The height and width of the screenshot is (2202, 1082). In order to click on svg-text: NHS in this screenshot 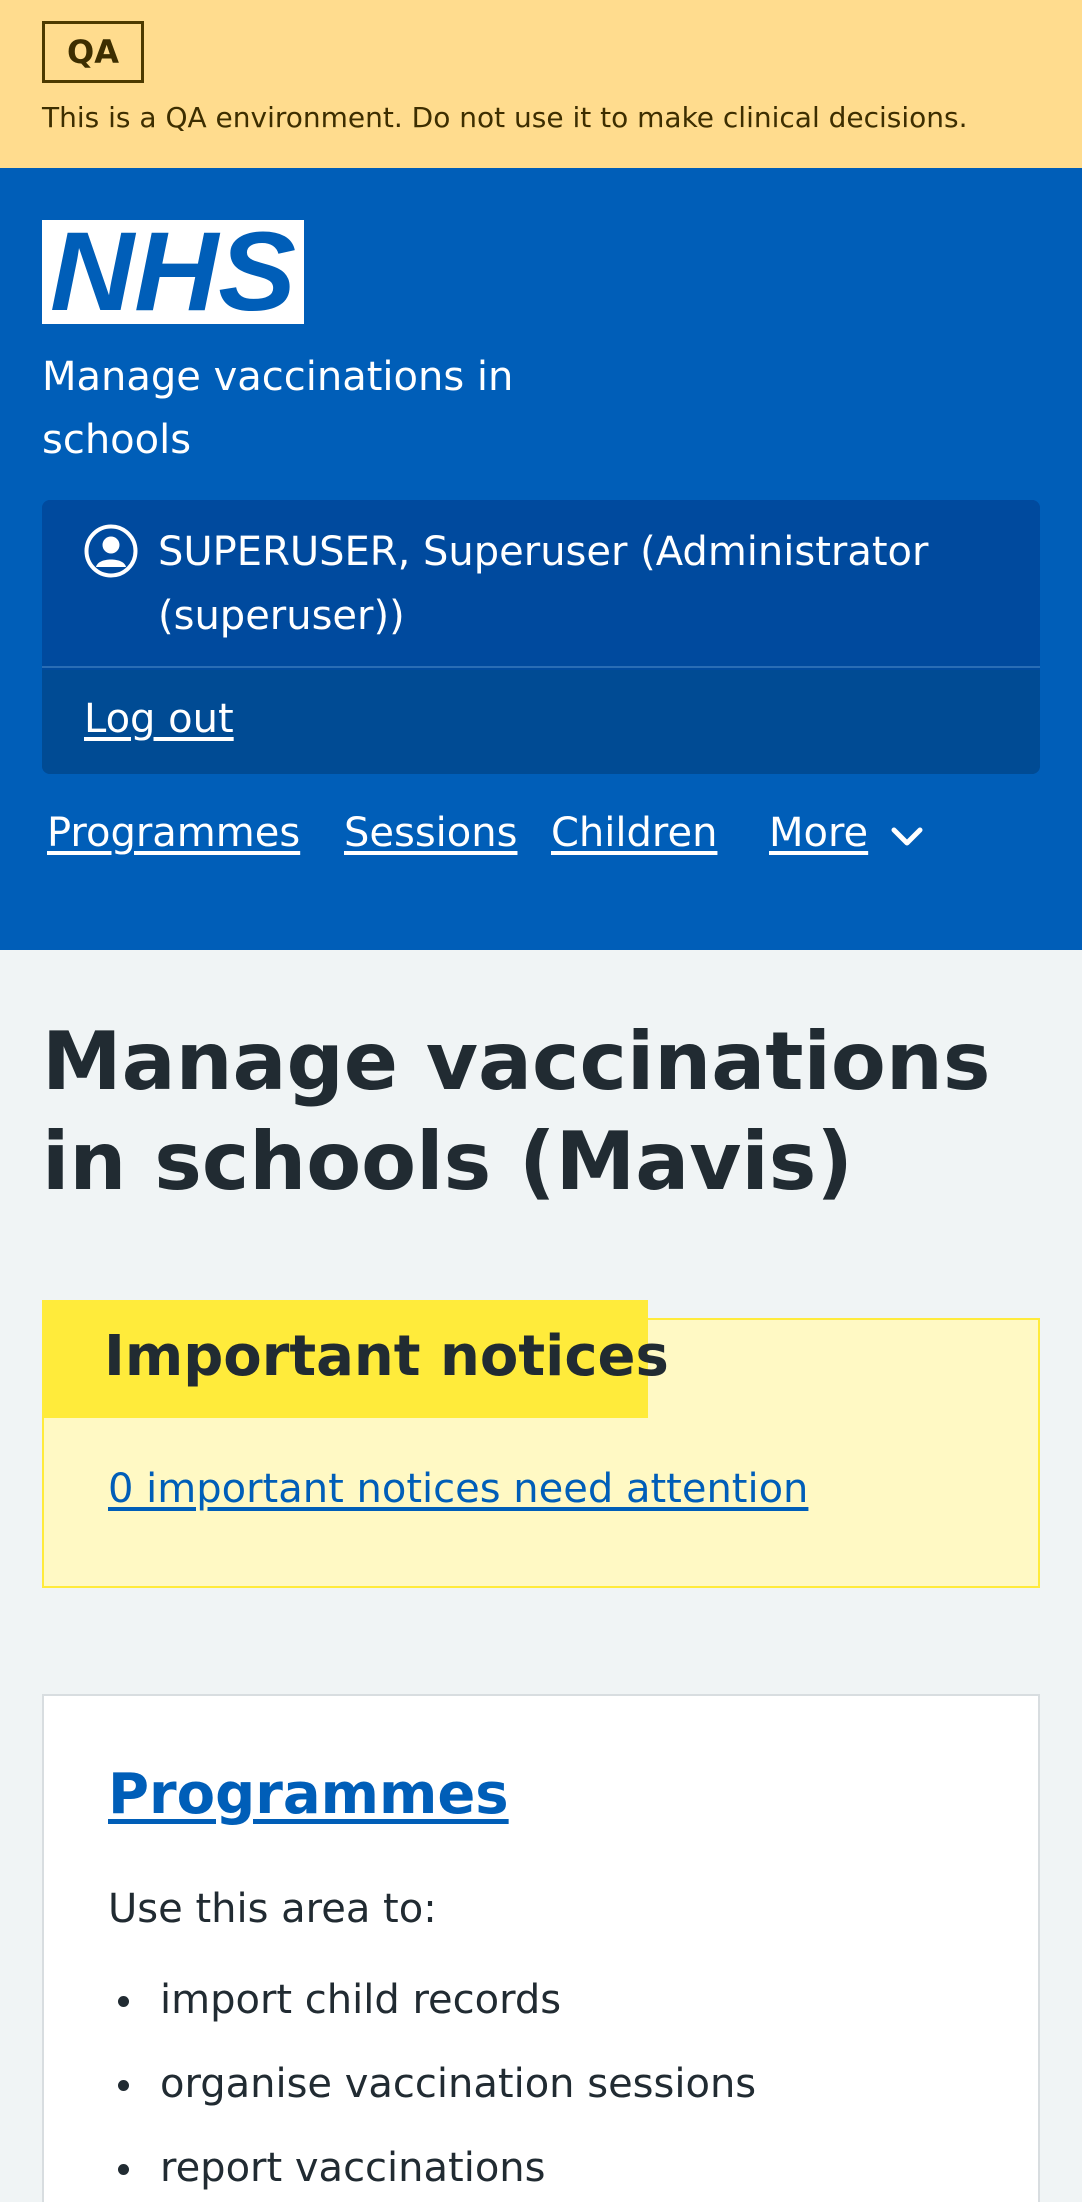, I will do `click(173, 272)`.